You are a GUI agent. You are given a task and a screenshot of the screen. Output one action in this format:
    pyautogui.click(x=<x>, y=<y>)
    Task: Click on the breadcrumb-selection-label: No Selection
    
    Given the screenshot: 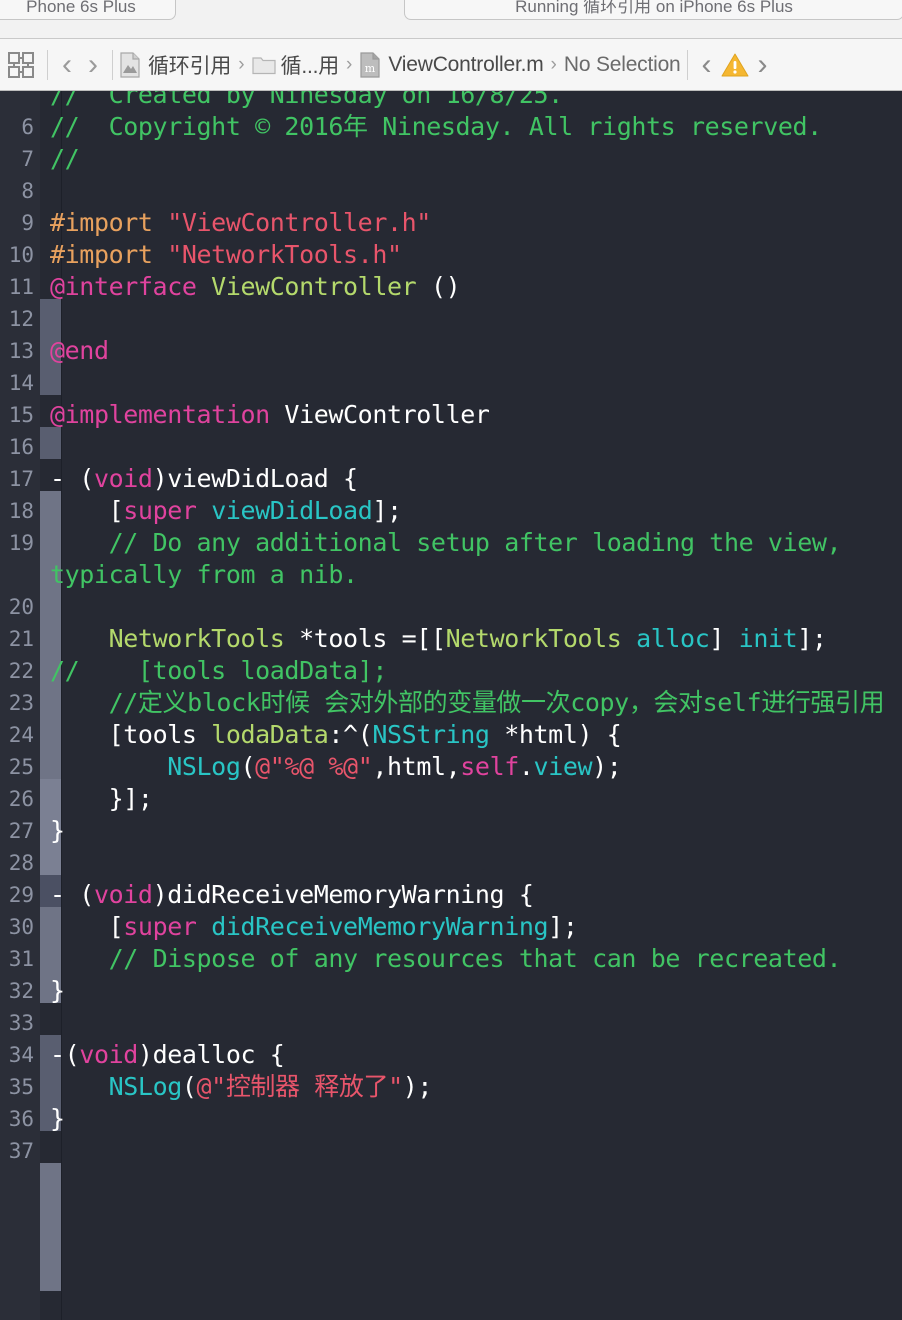 What is the action you would take?
    pyautogui.click(x=622, y=64)
    